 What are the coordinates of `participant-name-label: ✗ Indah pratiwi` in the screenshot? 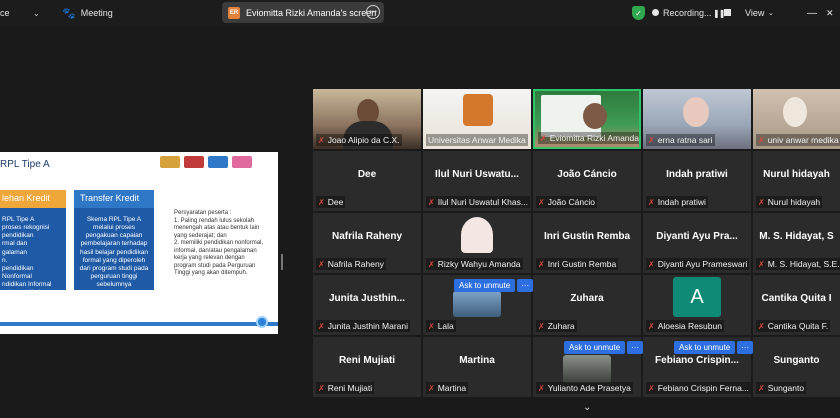 It's located at (677, 202).